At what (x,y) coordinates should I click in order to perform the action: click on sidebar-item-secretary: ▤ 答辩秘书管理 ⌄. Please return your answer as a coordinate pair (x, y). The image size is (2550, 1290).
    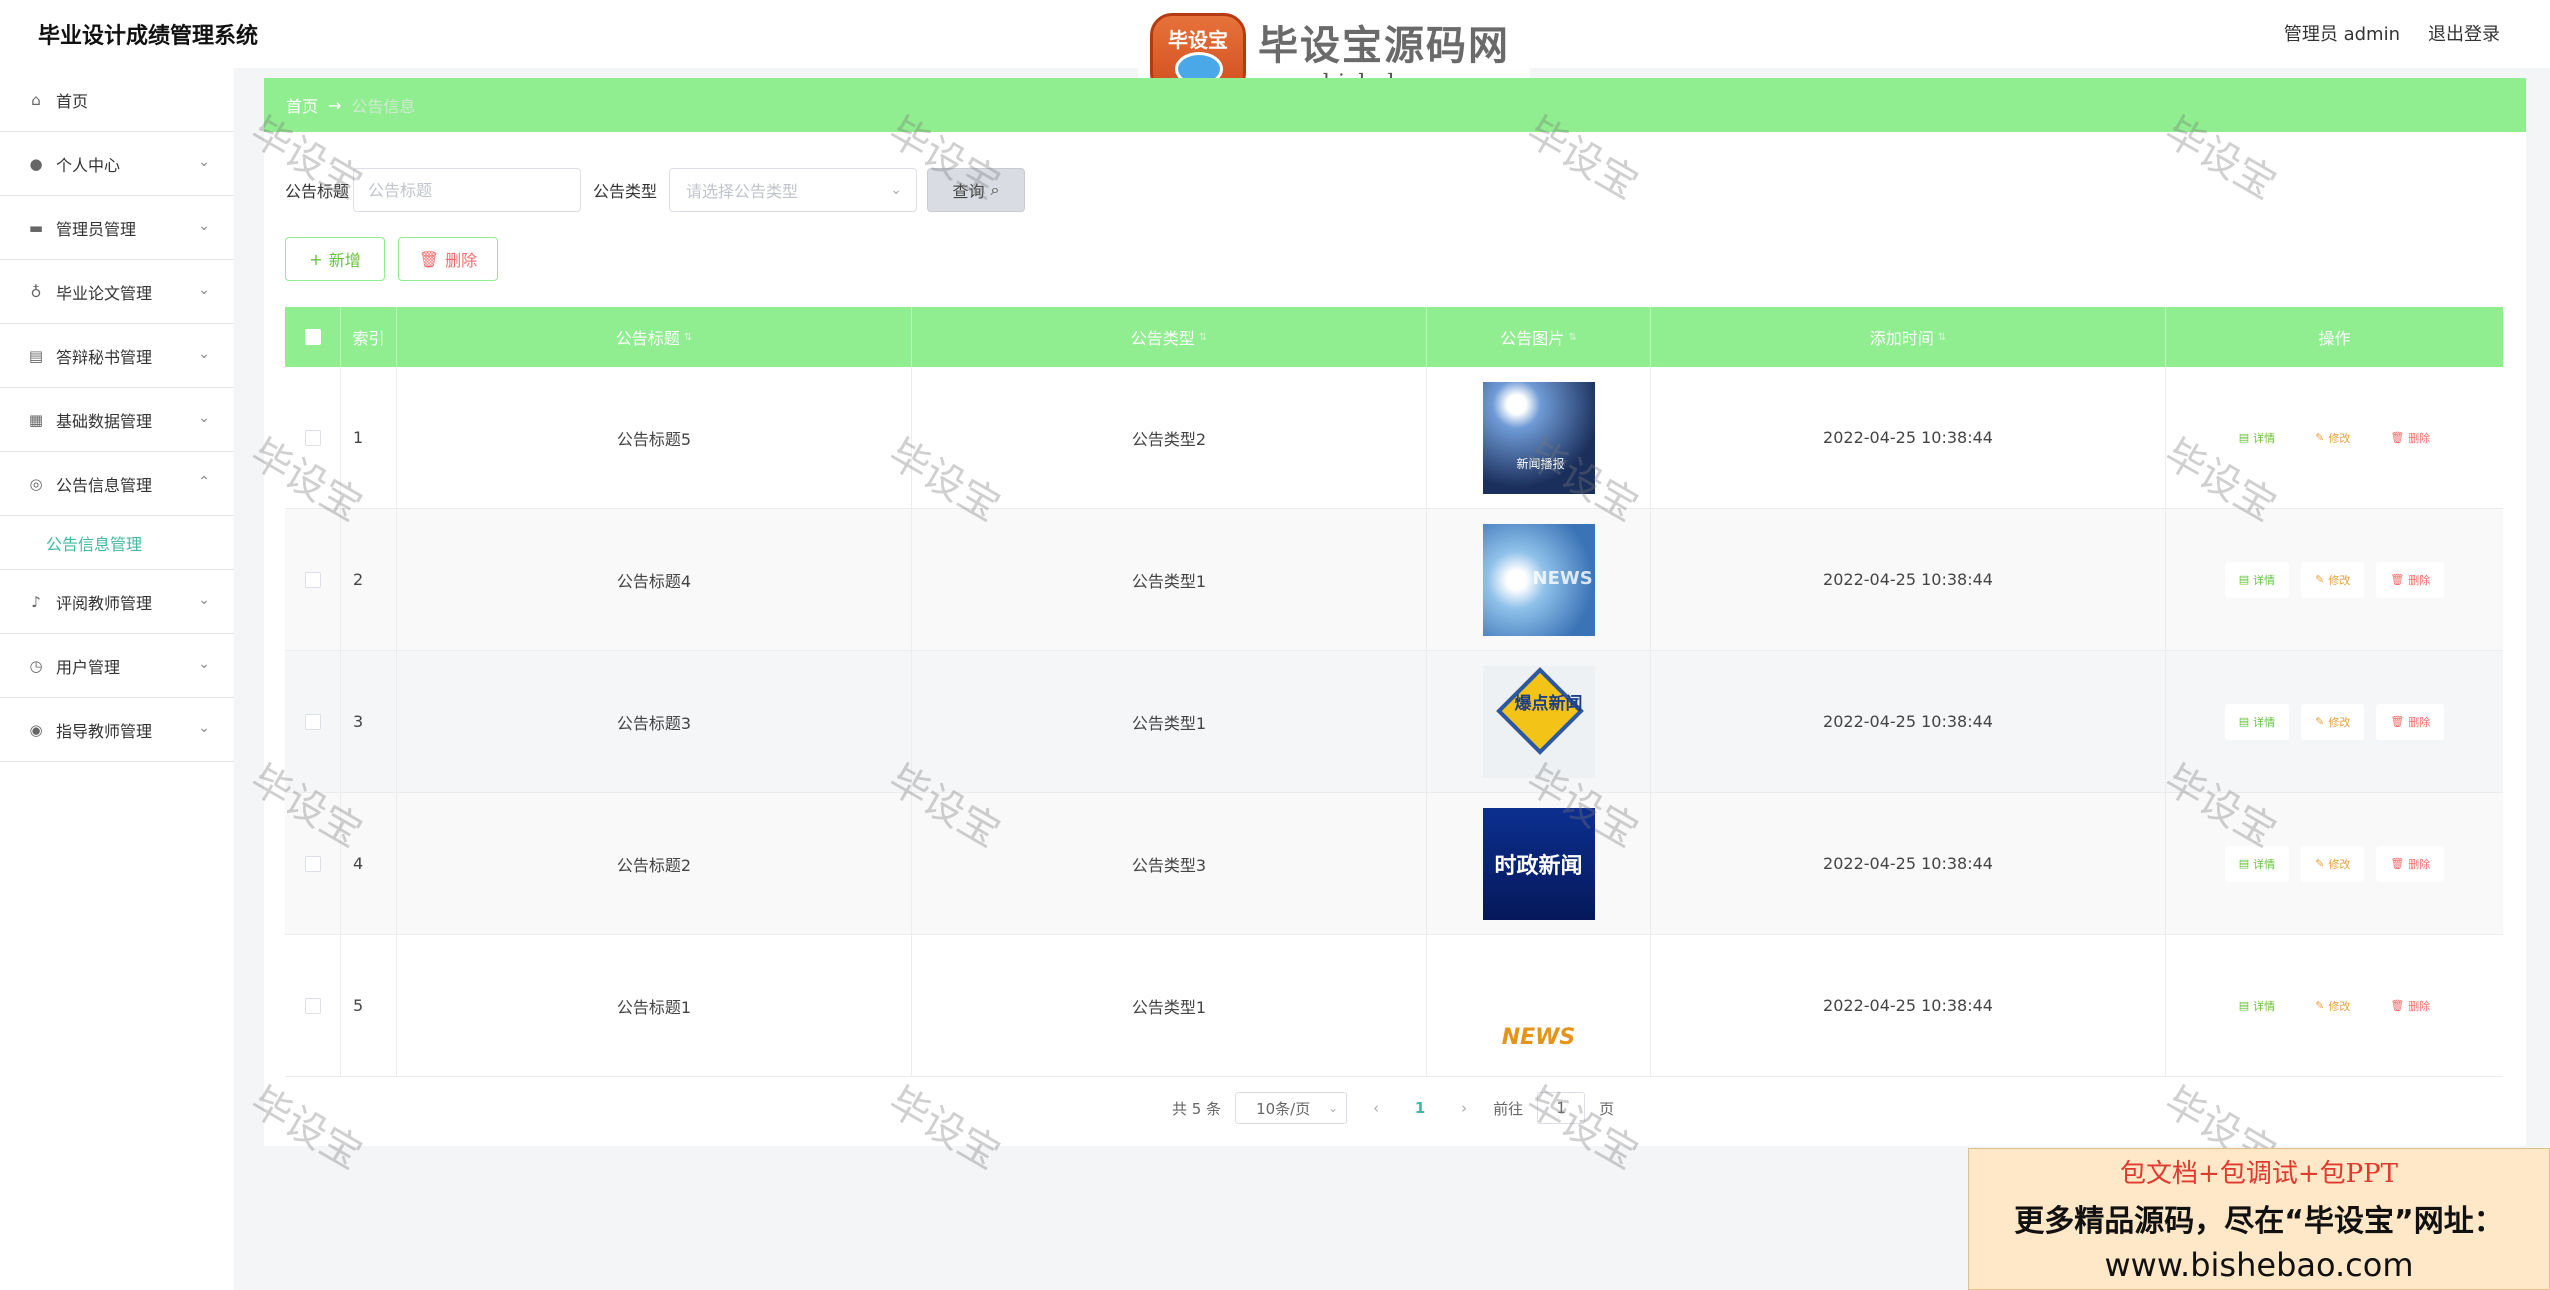
    Looking at the image, I should click on (117, 356).